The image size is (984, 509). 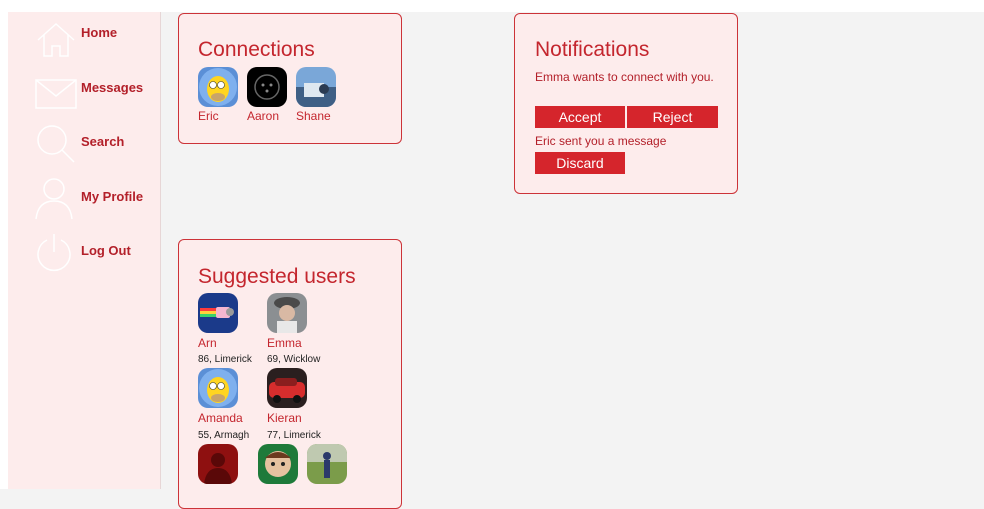 I want to click on suggested-user-name: Kieran, so click(x=284, y=418).